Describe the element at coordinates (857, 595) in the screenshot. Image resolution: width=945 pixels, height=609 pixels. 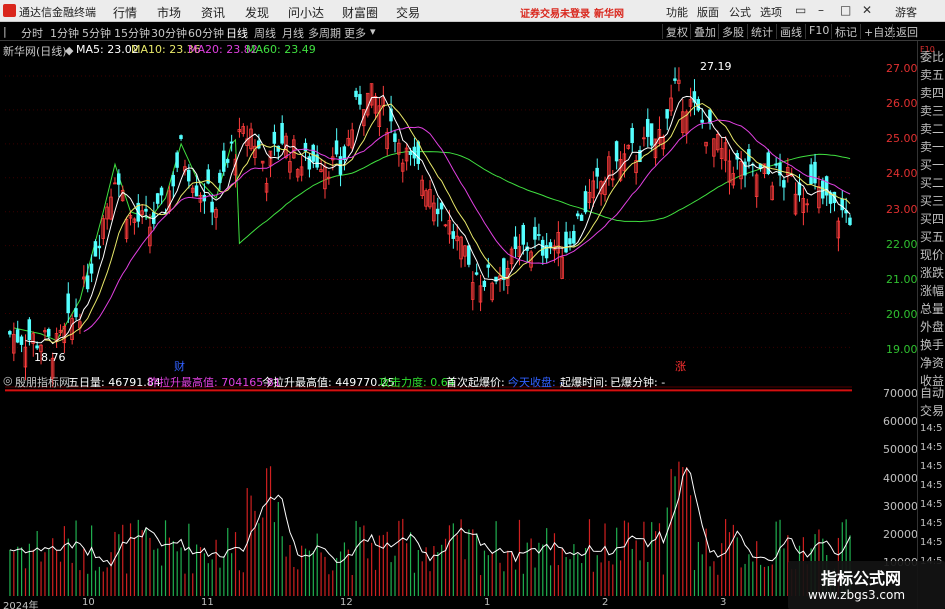
I see `watermark-url: www.zbgs3.com` at that location.